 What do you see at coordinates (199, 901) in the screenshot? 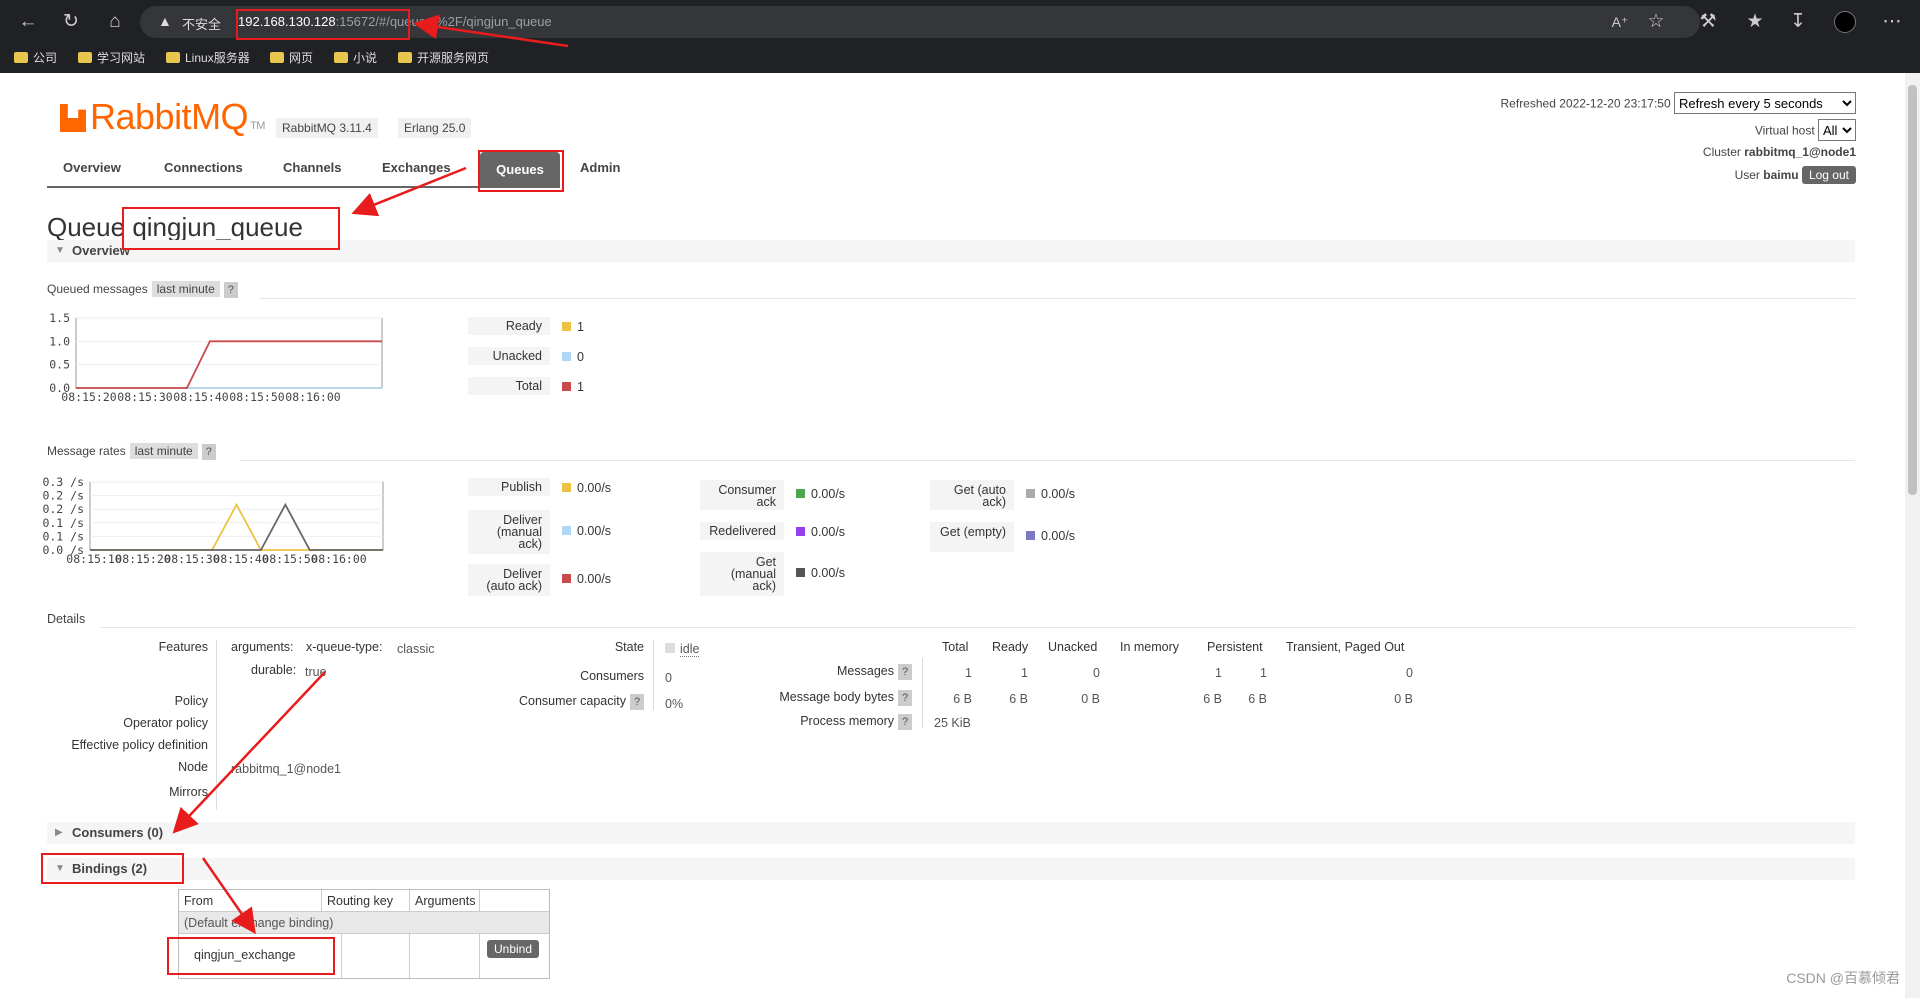
I see `column-header-from: From` at bounding box center [199, 901].